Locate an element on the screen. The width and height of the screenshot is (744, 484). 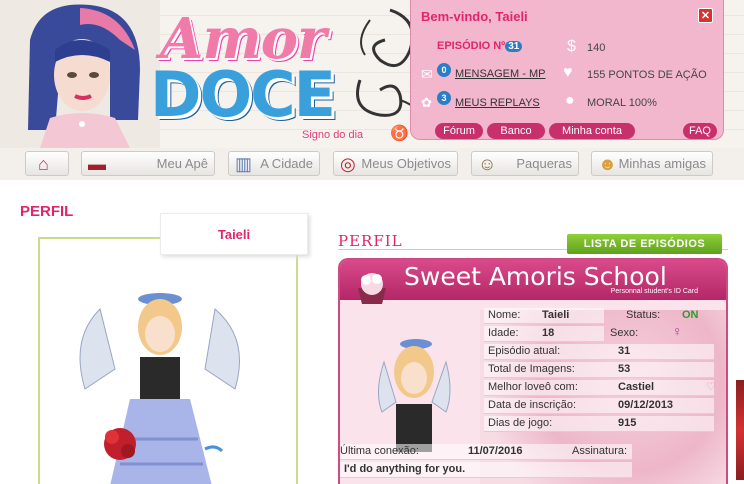
nav-crushes: ☺ Paqueras is located at coordinates (525, 163).